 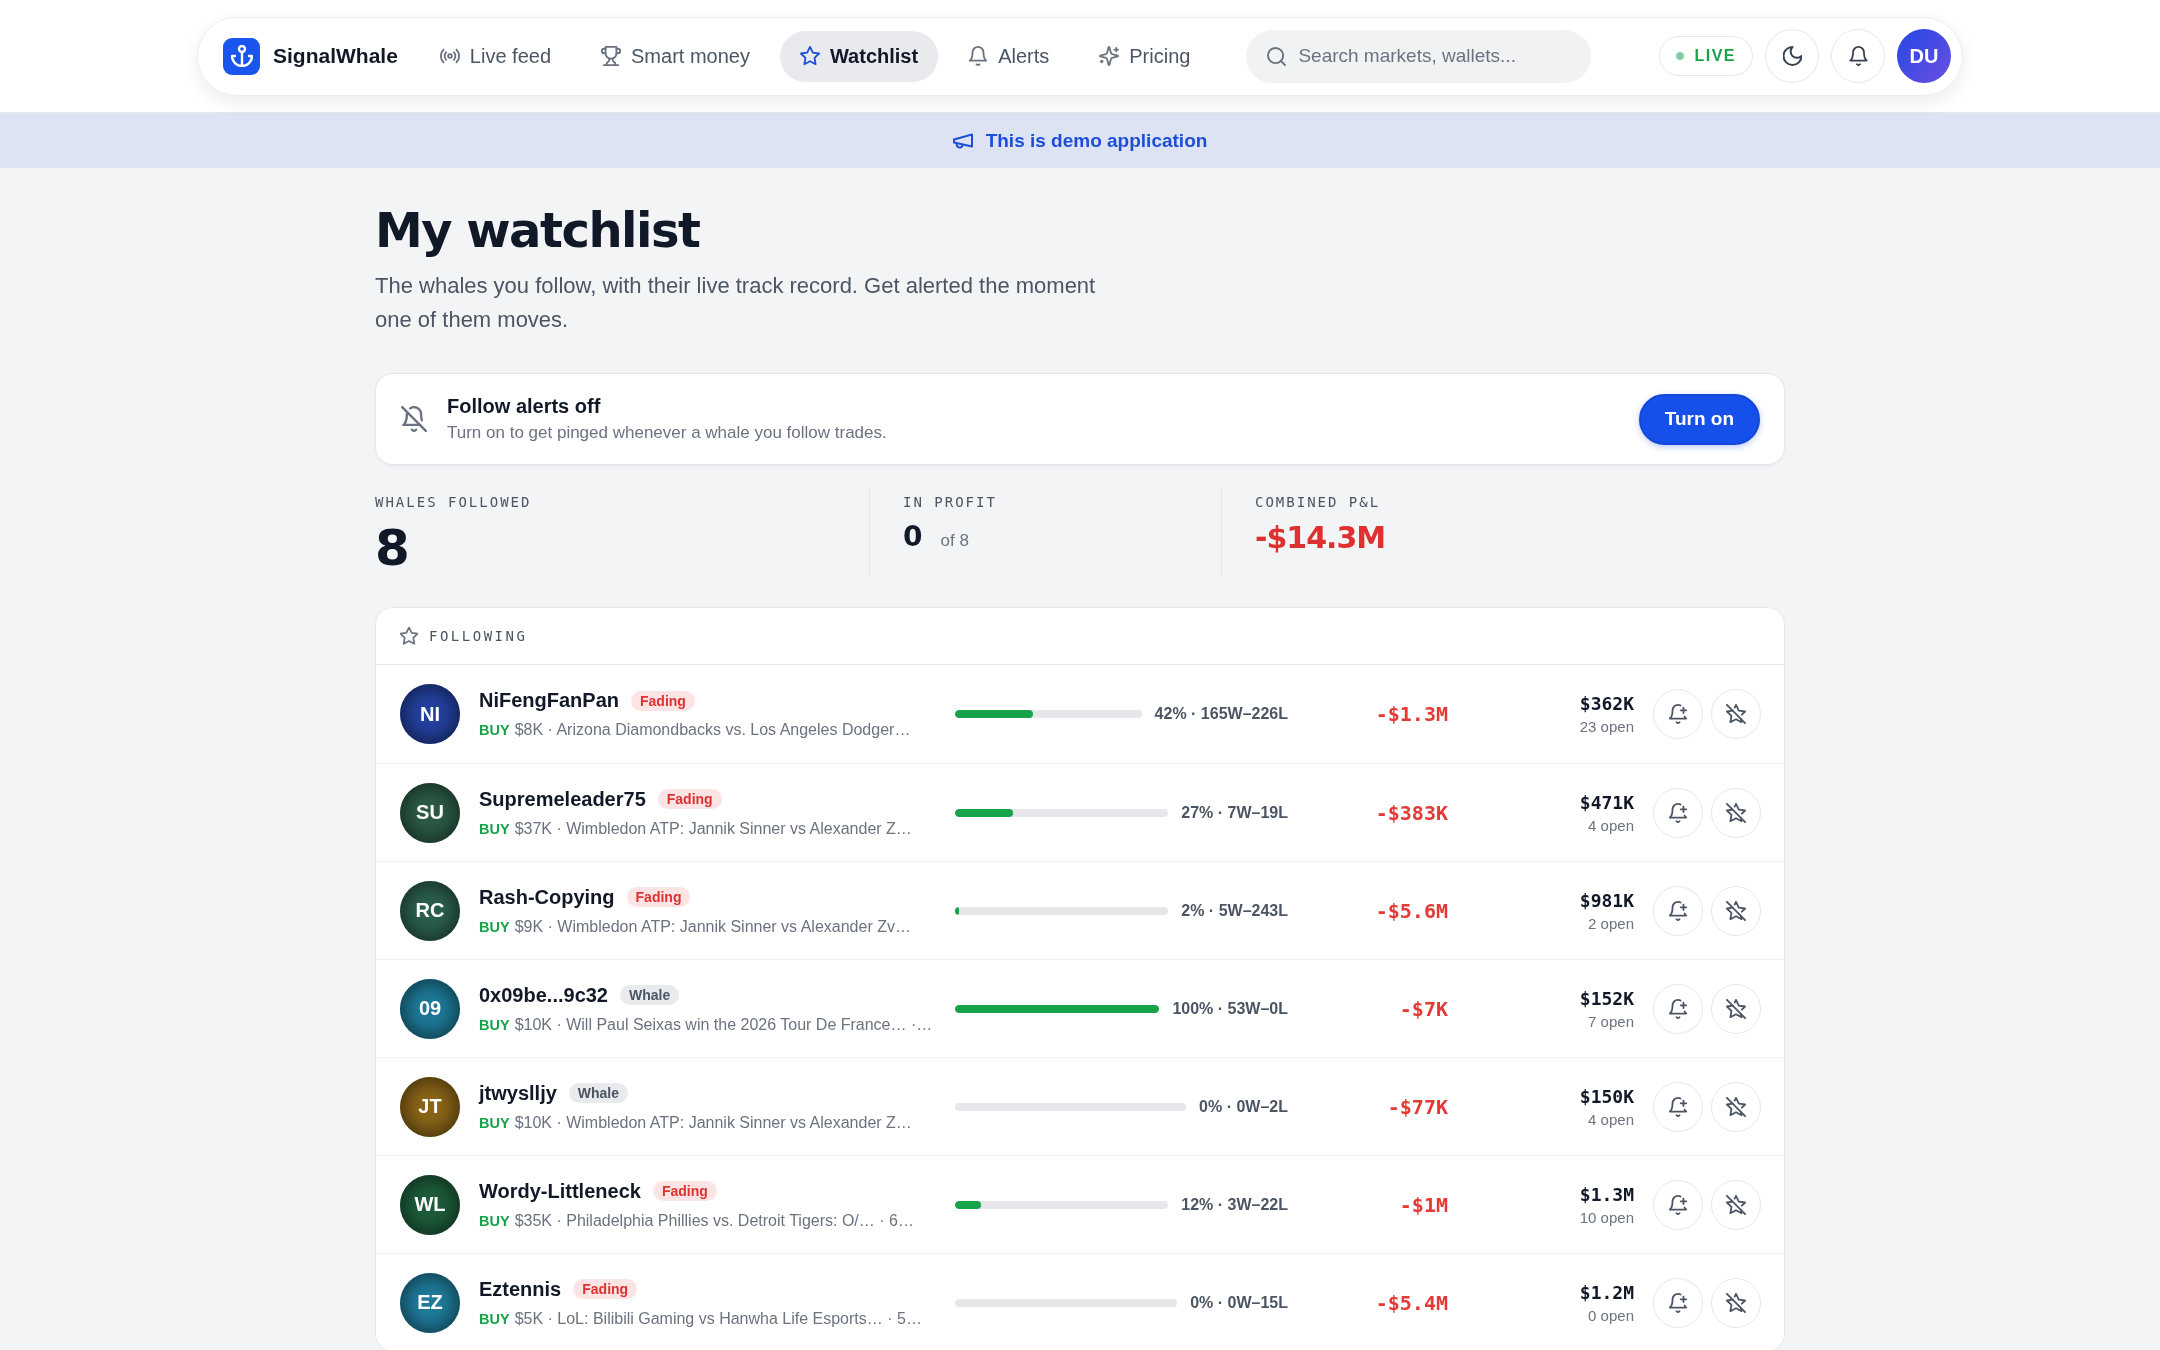 I want to click on status-dot-icon, so click(x=1680, y=56).